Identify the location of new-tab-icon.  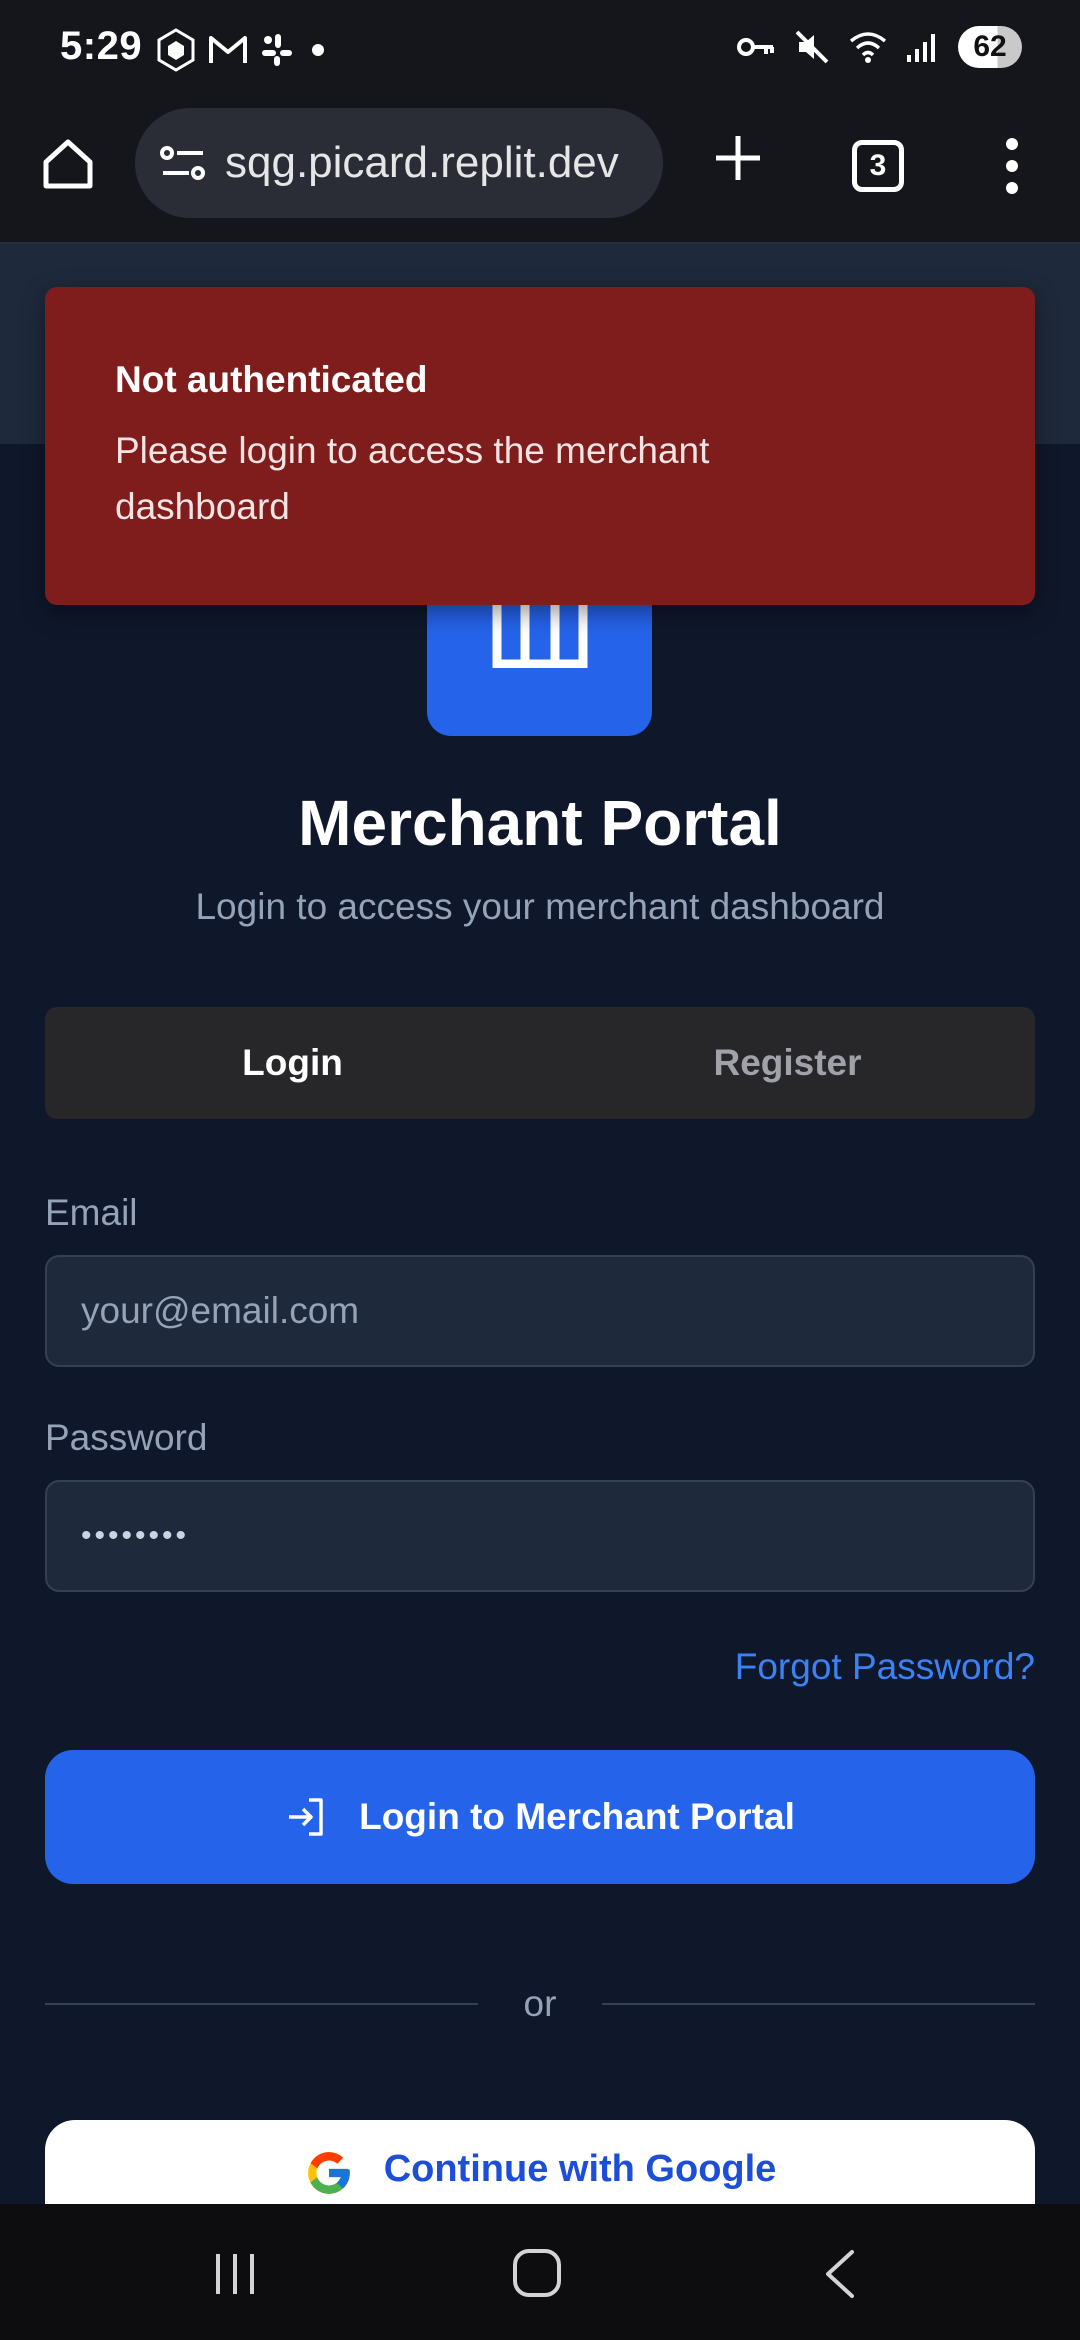
(738, 158).